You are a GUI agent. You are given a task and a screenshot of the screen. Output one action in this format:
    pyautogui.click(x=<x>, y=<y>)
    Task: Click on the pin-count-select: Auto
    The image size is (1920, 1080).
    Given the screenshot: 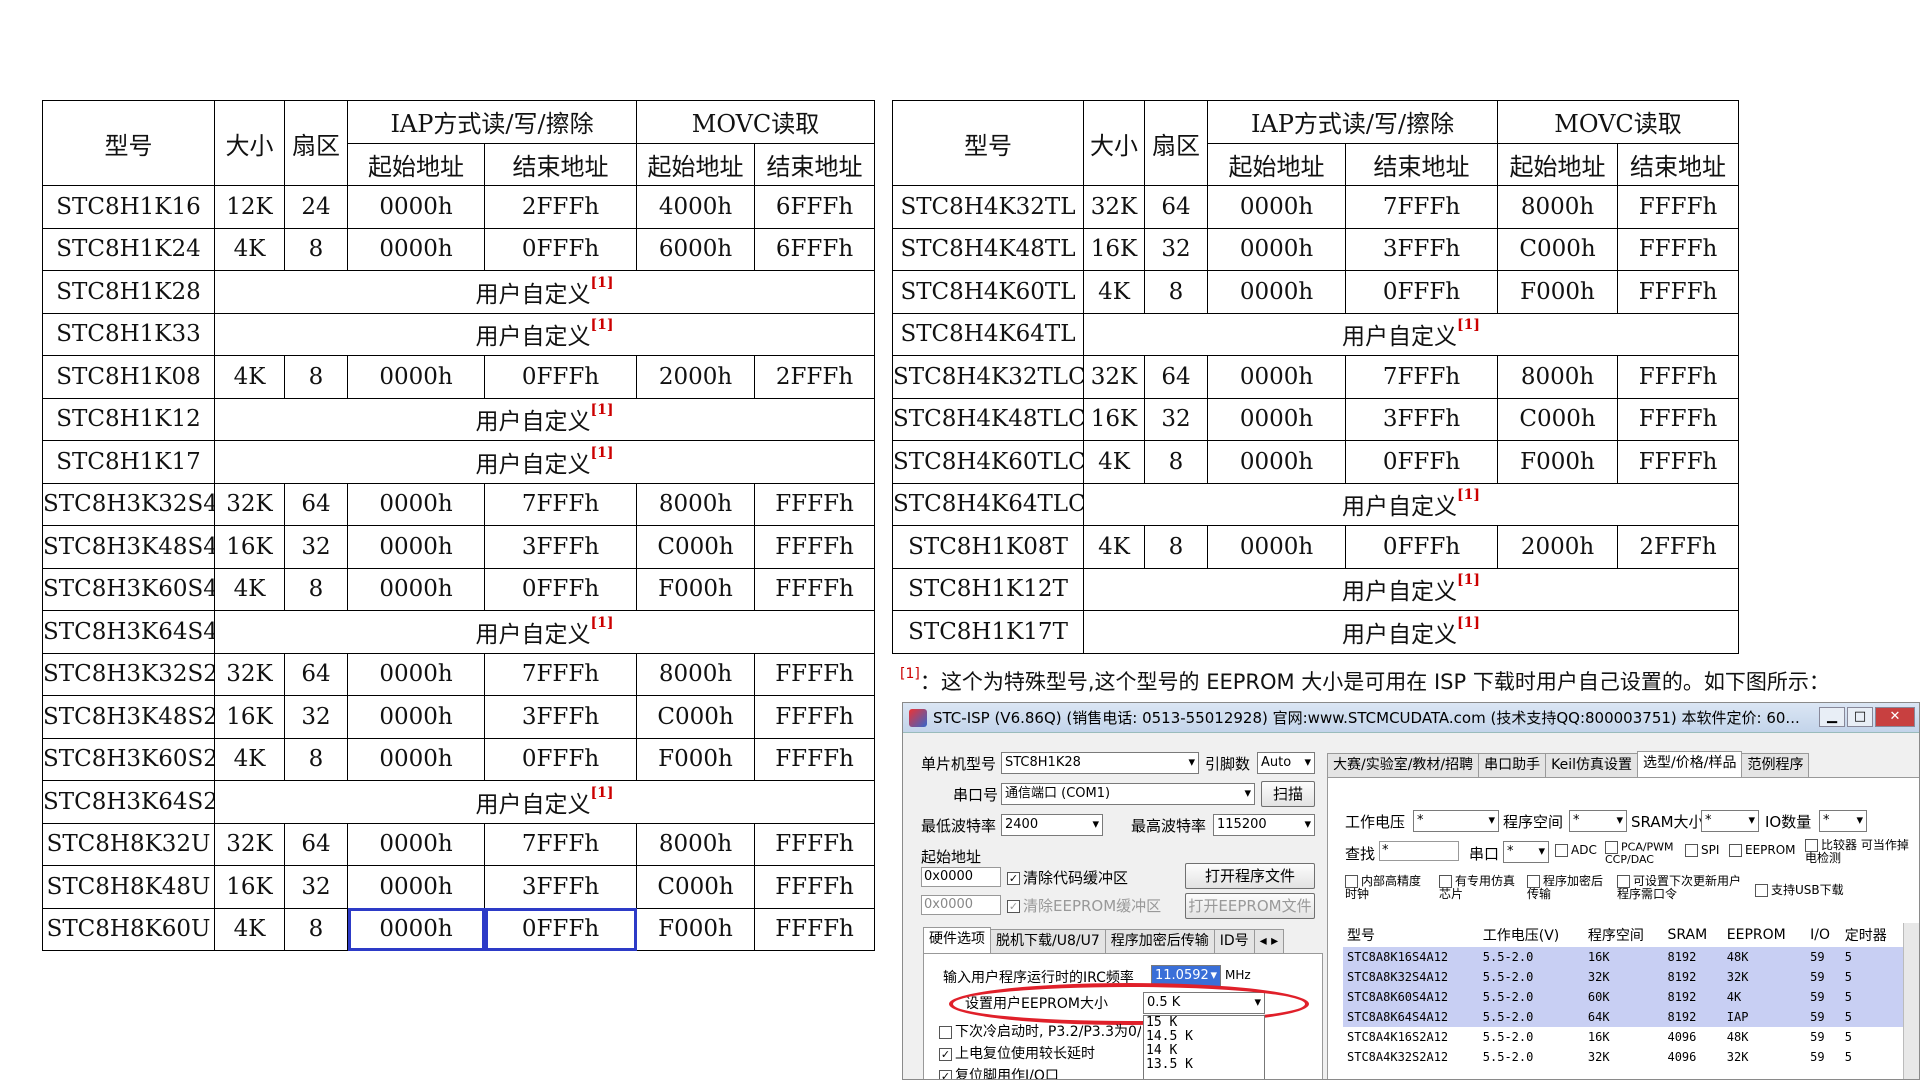 What is the action you would take?
    pyautogui.click(x=1286, y=763)
    